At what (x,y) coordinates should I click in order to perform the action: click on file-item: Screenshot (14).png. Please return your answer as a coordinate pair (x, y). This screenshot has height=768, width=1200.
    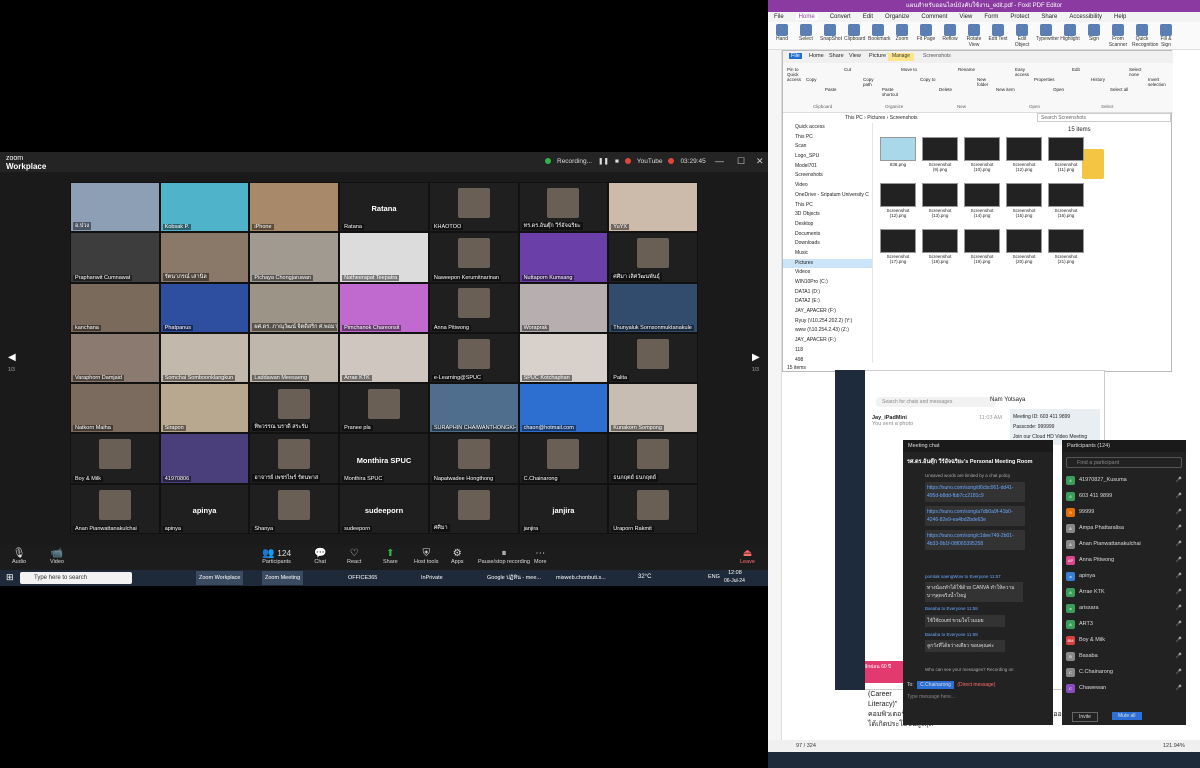
    Looking at the image, I should click on (982, 200).